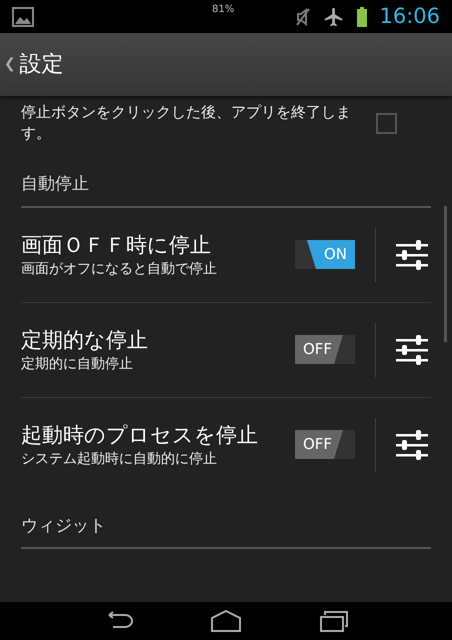  Describe the element at coordinates (42, 65) in the screenshot. I see `screen-title: 設定` at that location.